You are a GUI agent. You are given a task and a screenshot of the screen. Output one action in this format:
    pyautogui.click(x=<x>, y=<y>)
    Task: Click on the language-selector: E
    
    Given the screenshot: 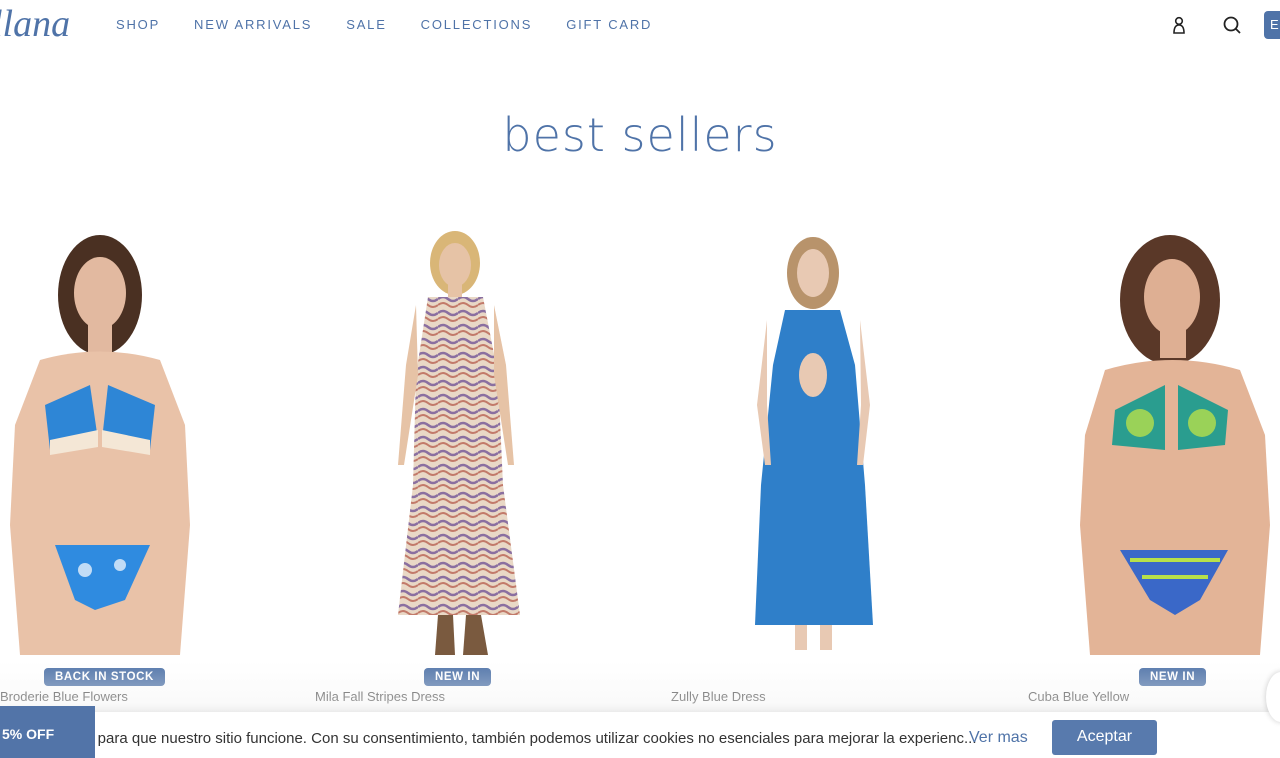 What is the action you would take?
    pyautogui.click(x=1272, y=25)
    